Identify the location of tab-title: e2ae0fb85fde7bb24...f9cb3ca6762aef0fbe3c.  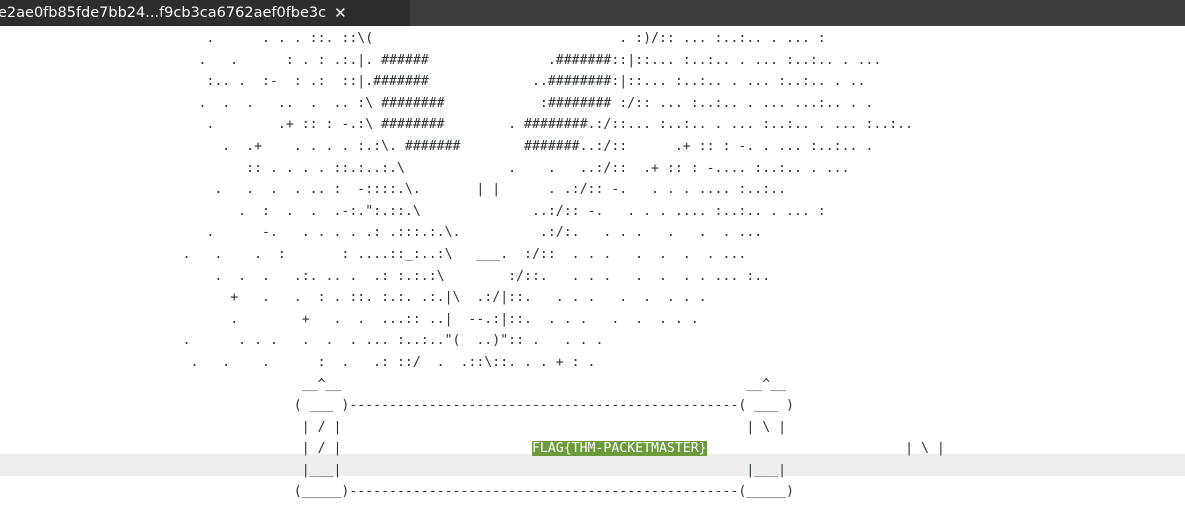
(163, 13).